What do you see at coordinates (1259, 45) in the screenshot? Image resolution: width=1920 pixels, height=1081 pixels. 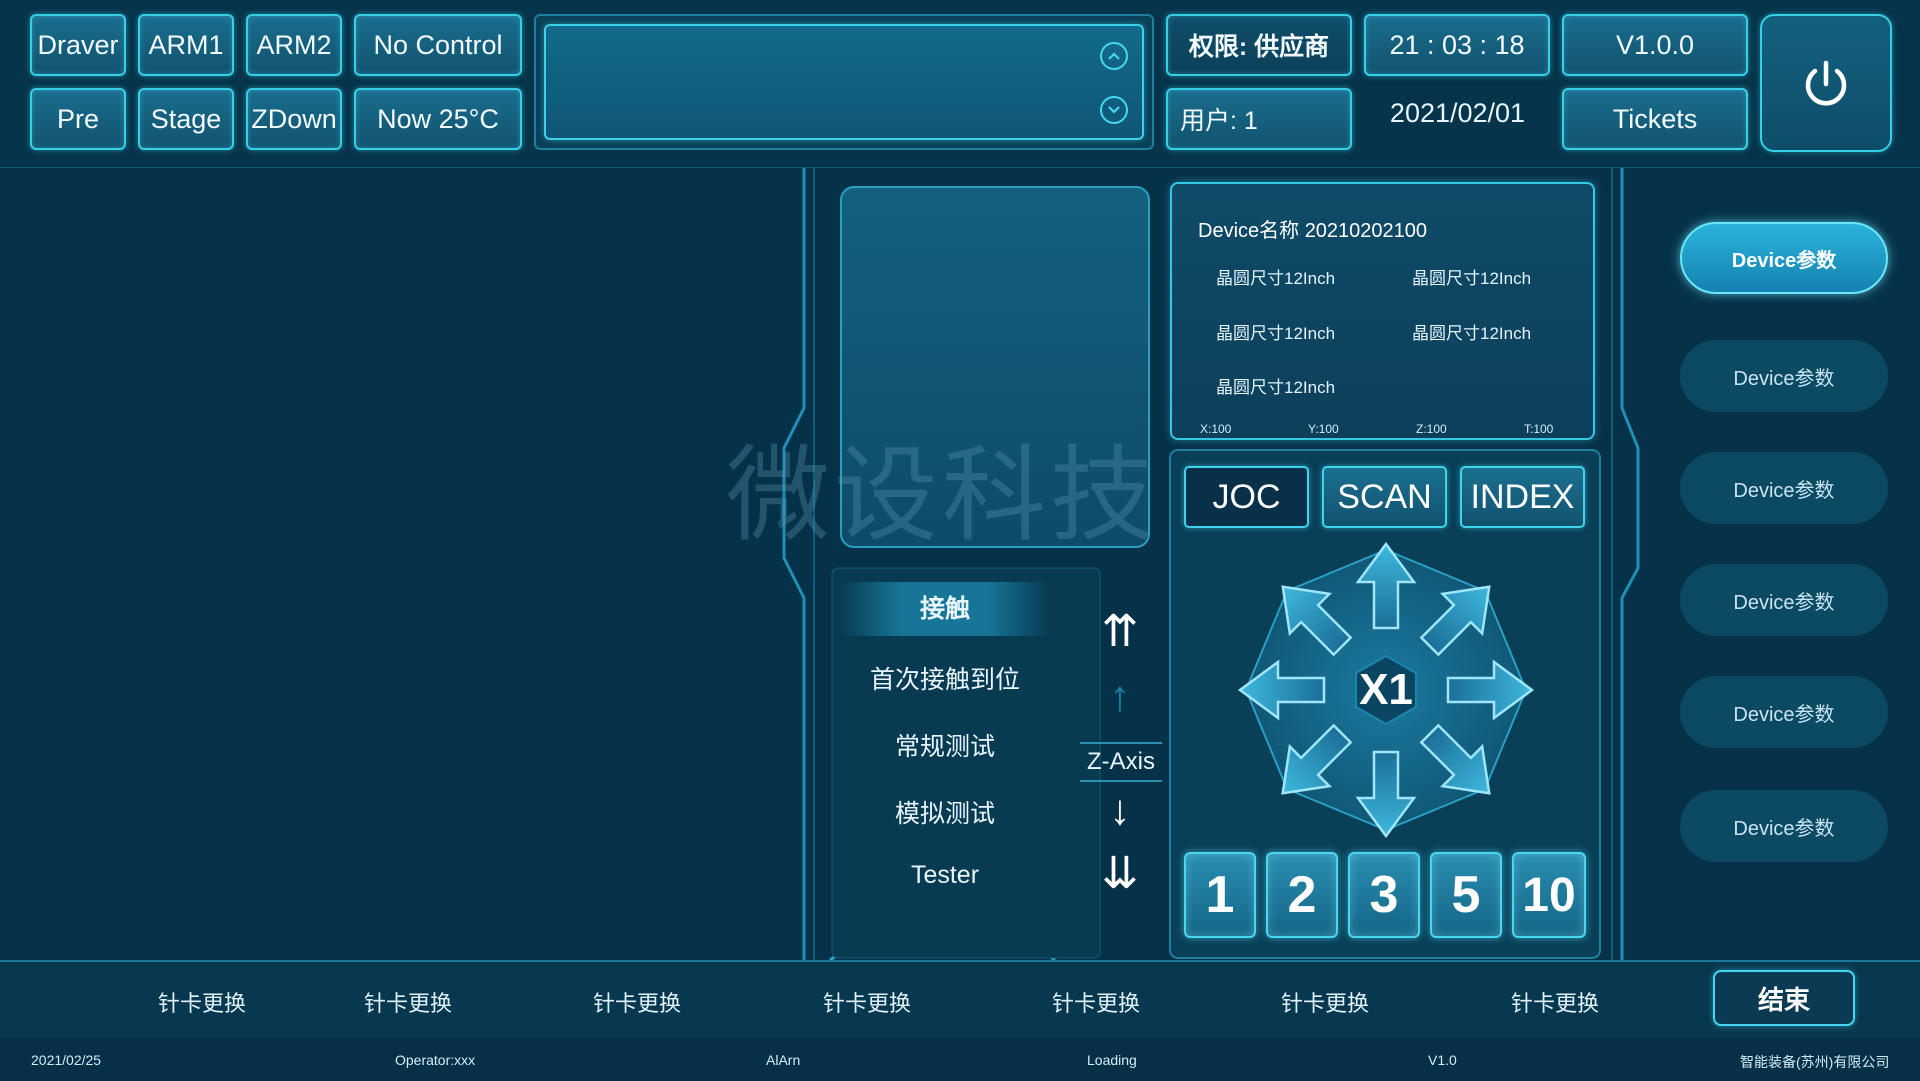 I see `permission-display: 权限: 供应商` at bounding box center [1259, 45].